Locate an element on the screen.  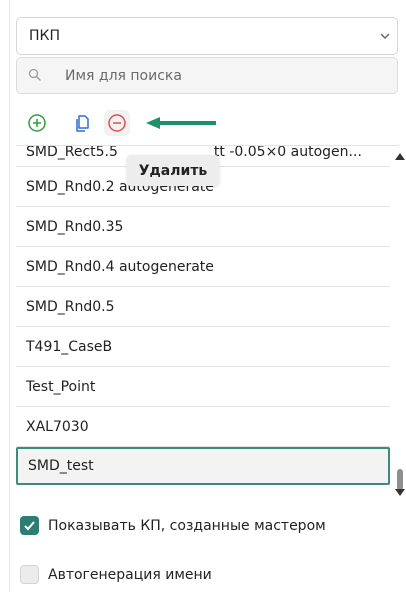
delete-button is located at coordinates (117, 123).